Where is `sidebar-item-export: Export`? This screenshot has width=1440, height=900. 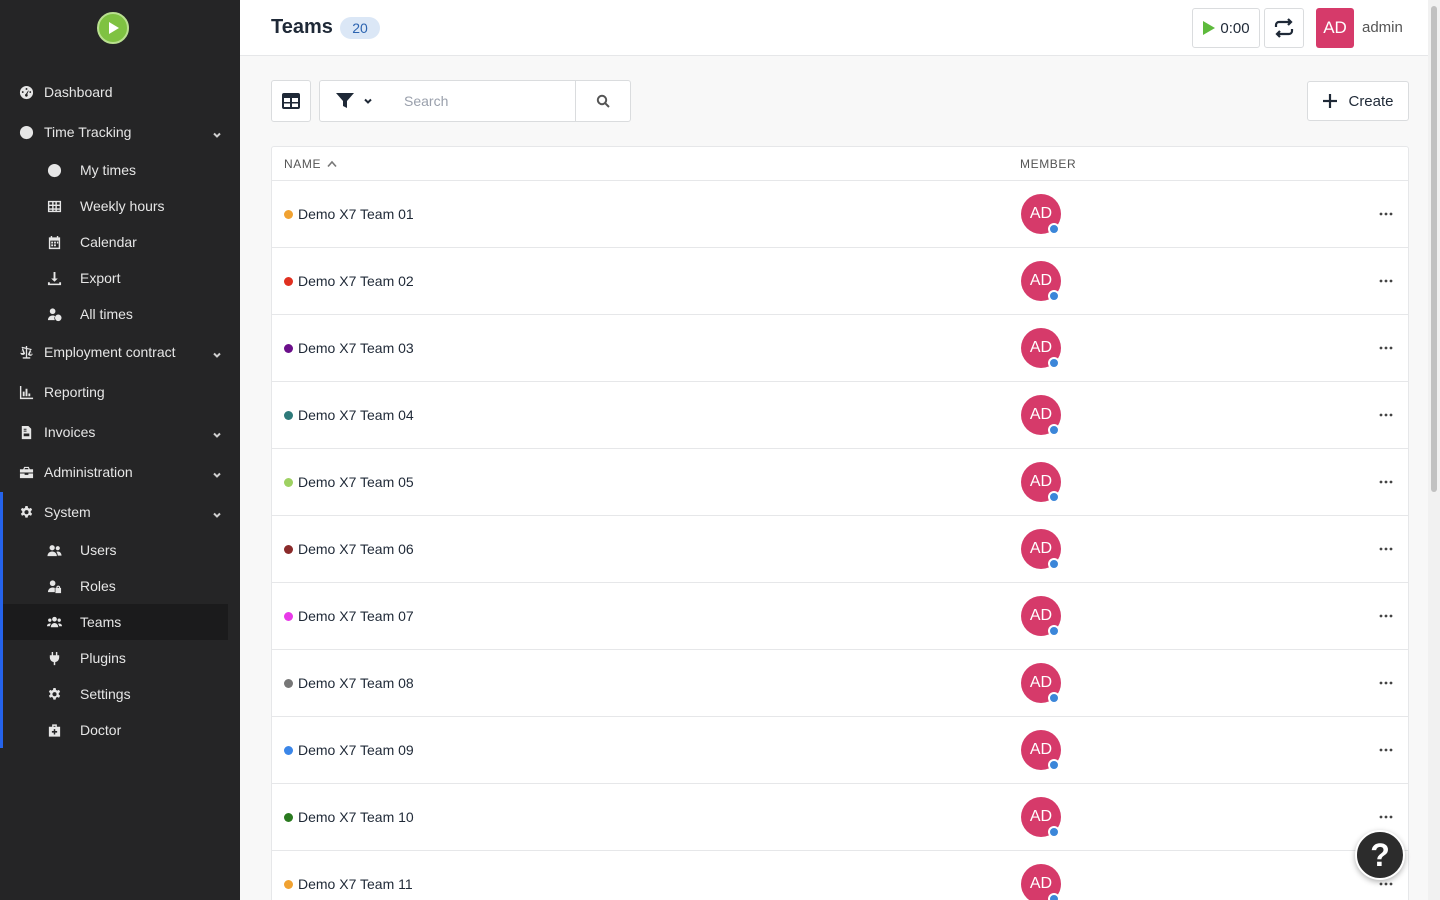 sidebar-item-export: Export is located at coordinates (120, 278).